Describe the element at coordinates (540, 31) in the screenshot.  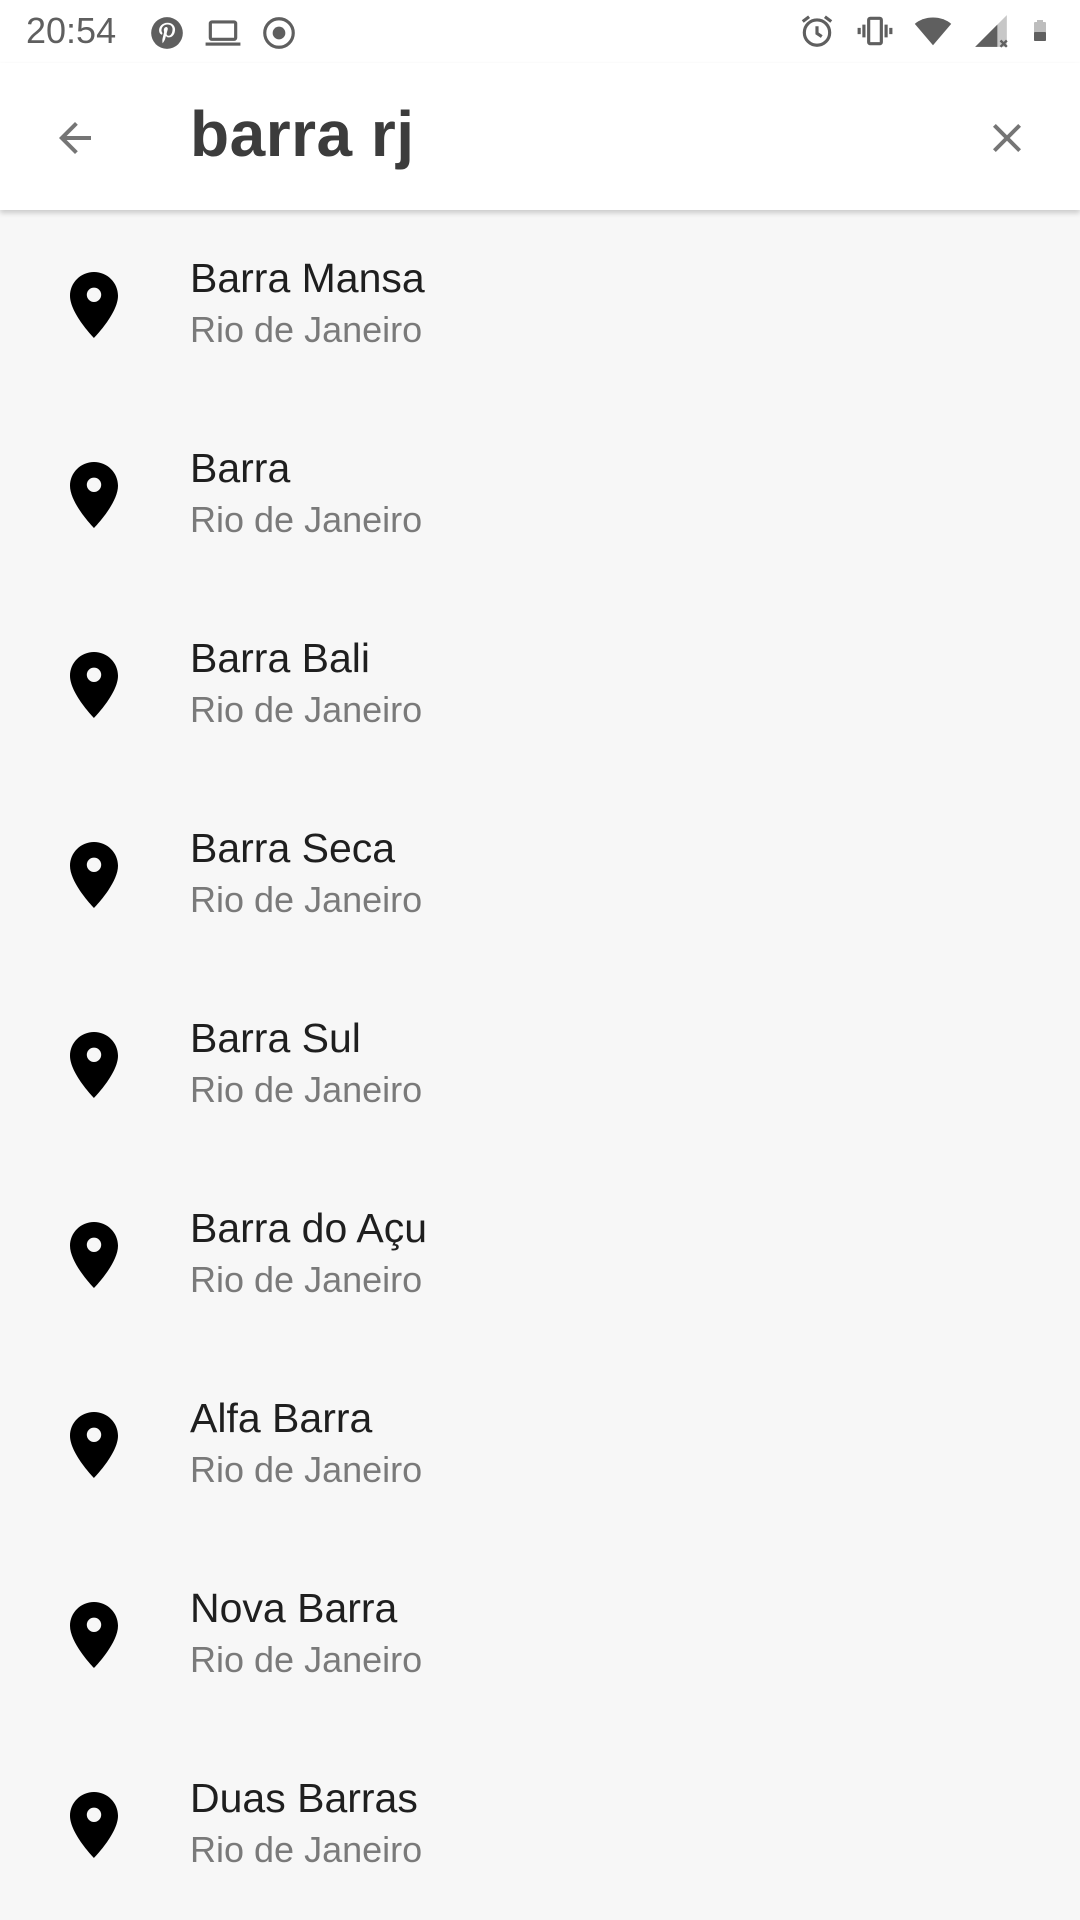
I see `status-bar: 20:54` at that location.